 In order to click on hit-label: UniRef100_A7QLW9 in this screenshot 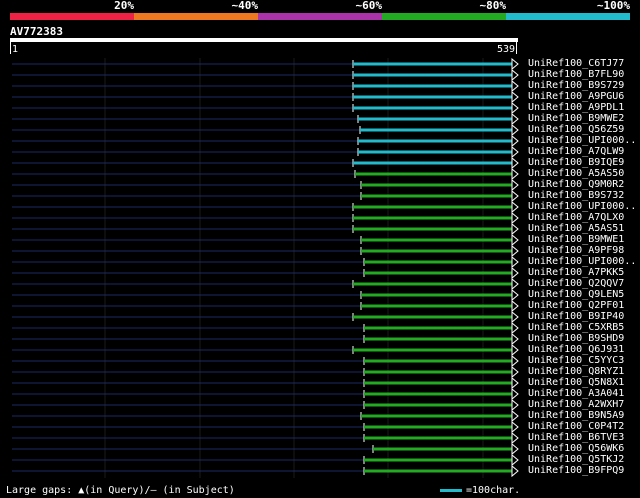, I will do `click(576, 151)`.